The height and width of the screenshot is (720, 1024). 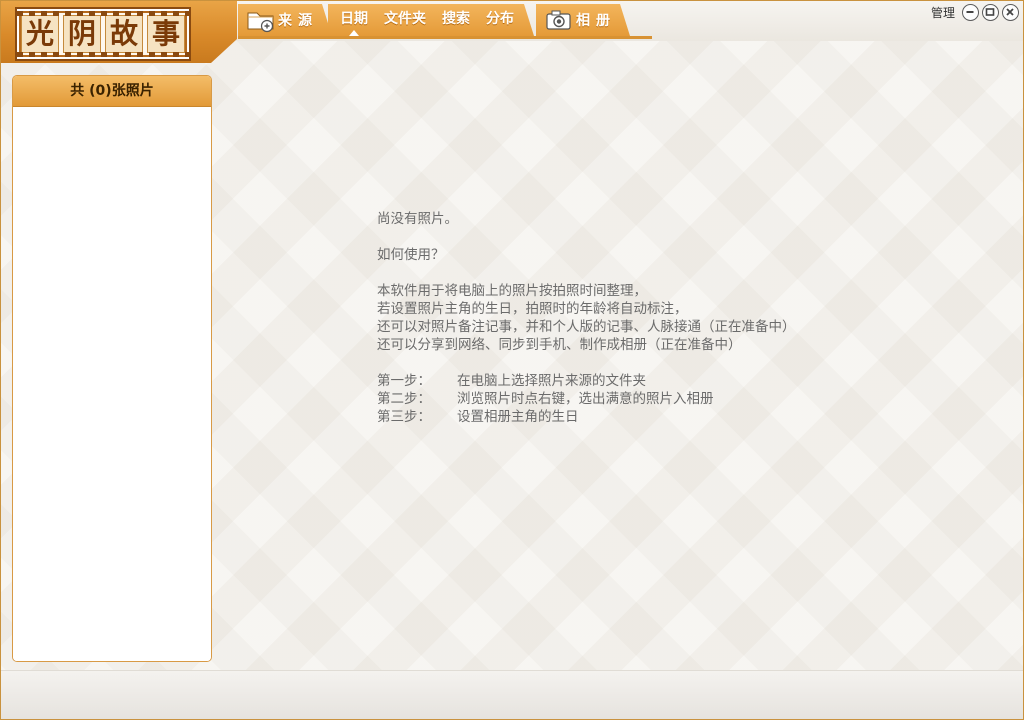 I want to click on step-text: 设置相册主角的生日, so click(x=518, y=417).